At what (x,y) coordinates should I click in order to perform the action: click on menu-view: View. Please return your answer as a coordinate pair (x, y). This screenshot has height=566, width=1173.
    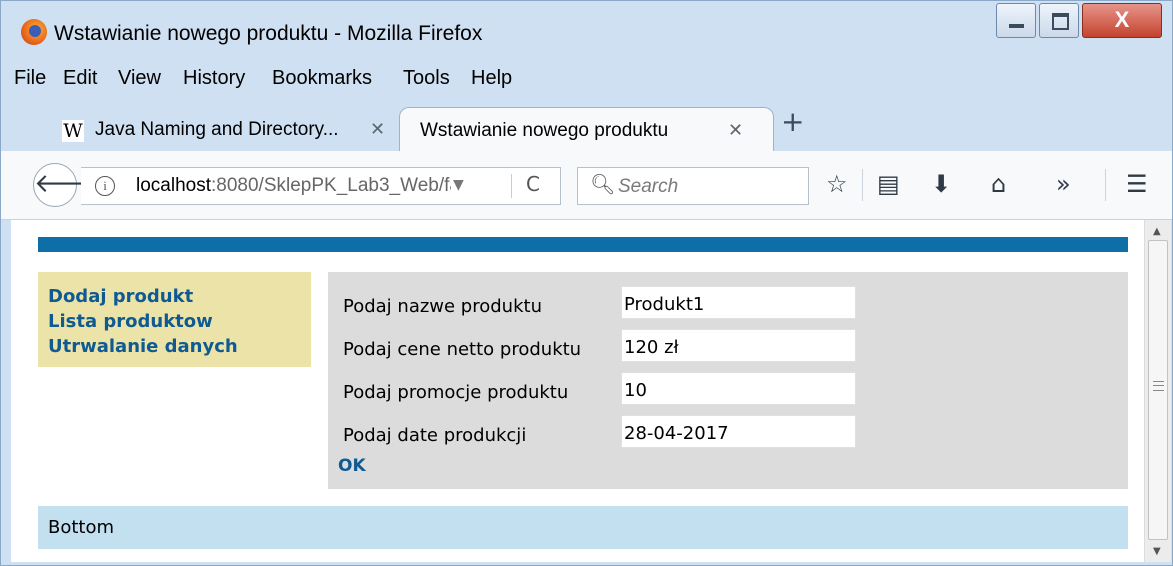
    Looking at the image, I should click on (139, 78).